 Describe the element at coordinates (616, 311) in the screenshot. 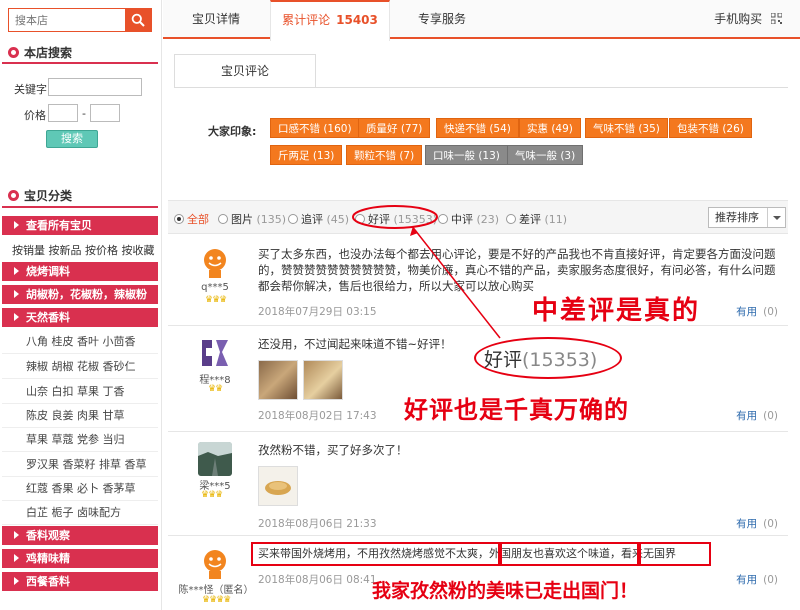

I see `annotation-note: 中差评是真的` at that location.